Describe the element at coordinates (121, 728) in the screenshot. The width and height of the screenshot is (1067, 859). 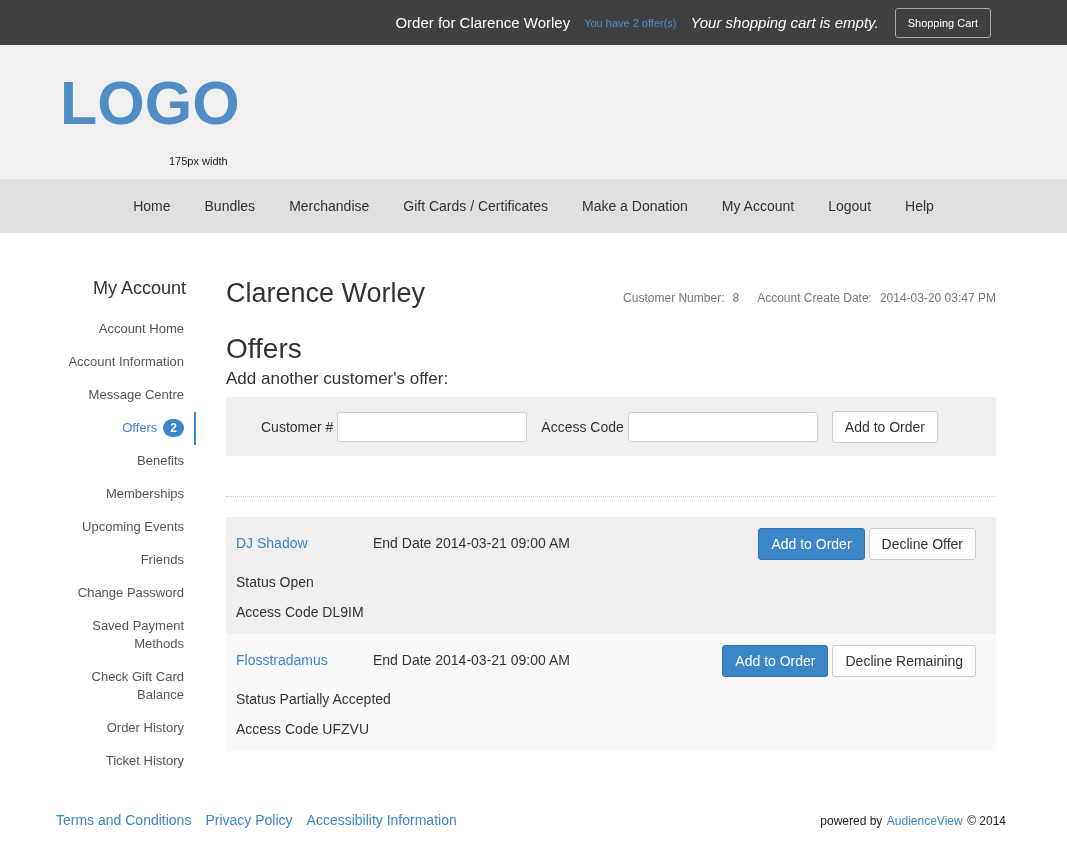
I see `sidebar-item: Order History` at that location.